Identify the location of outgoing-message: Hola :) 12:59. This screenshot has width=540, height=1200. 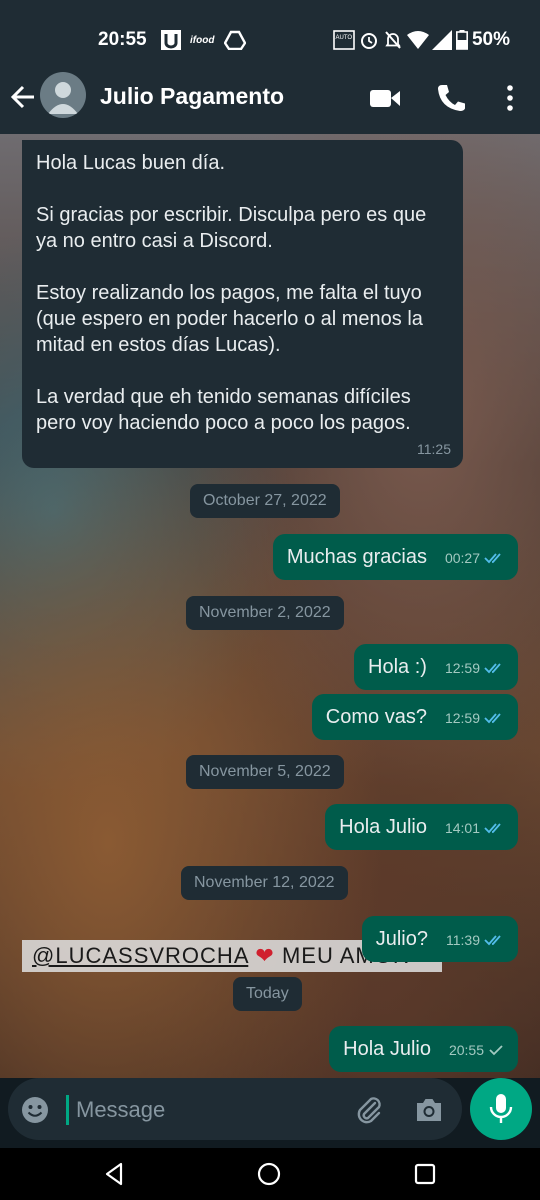
(436, 667).